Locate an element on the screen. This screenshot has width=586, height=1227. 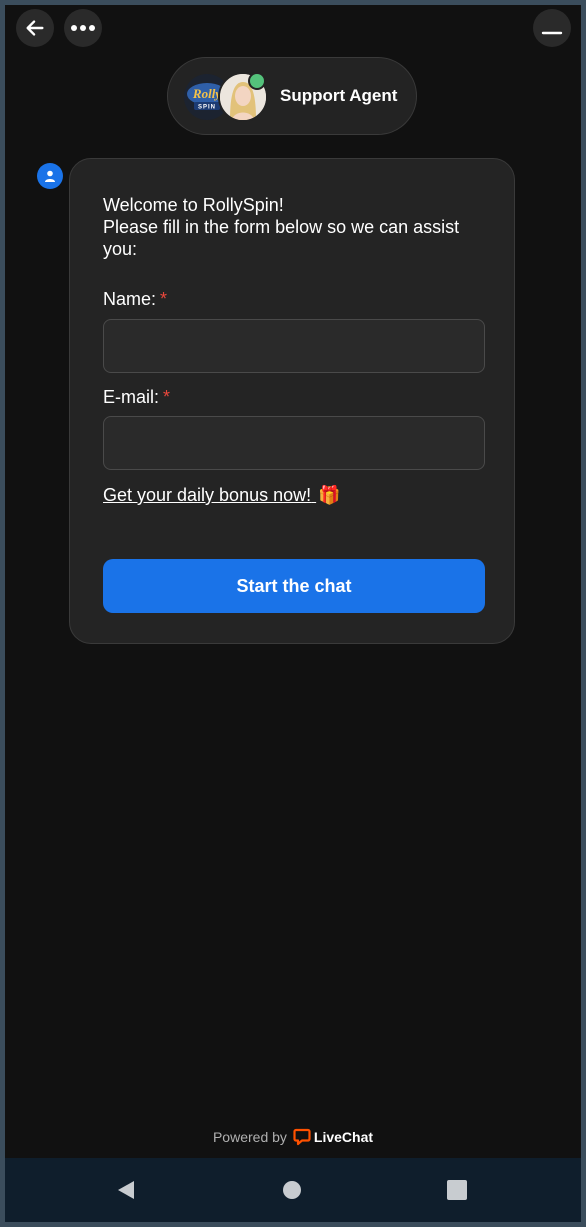
square-recents-icon is located at coordinates (457, 1190).